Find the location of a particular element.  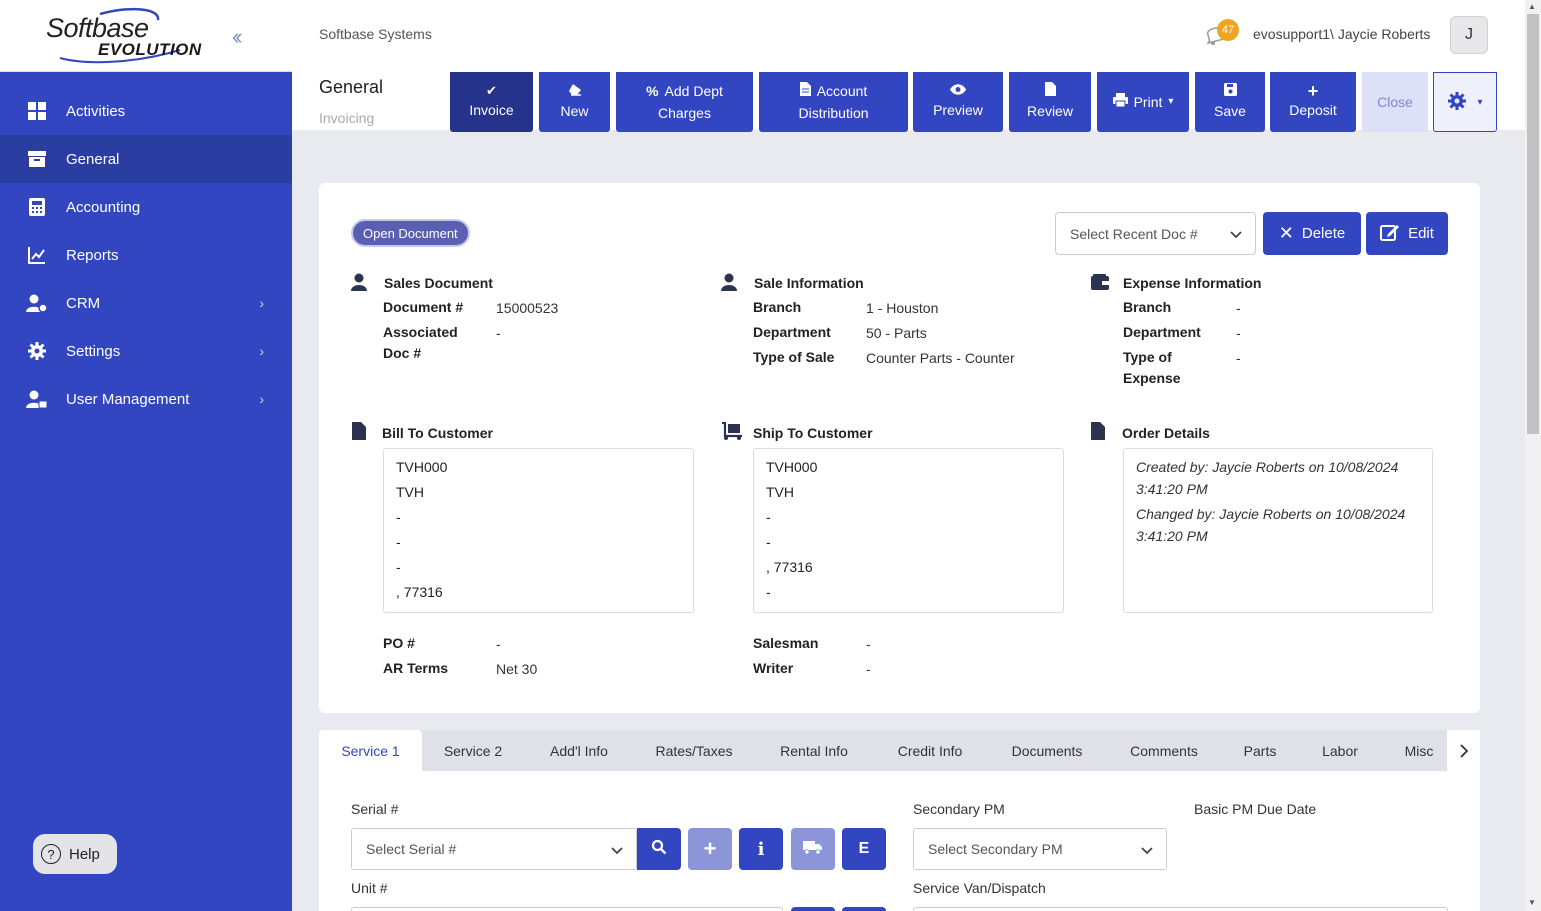

sidebar-item-reports: Reports is located at coordinates (146, 255).